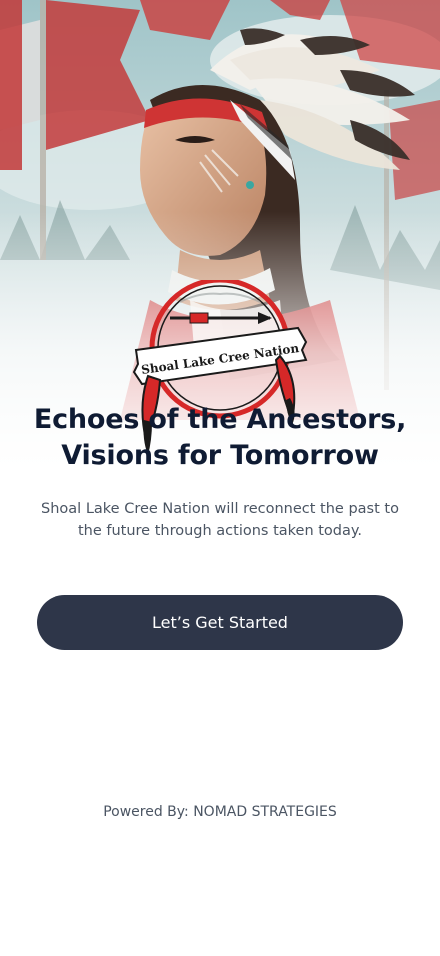  I want to click on powered-by-footer: Powered By: NOMAD STRATEGIES, so click(220, 812).